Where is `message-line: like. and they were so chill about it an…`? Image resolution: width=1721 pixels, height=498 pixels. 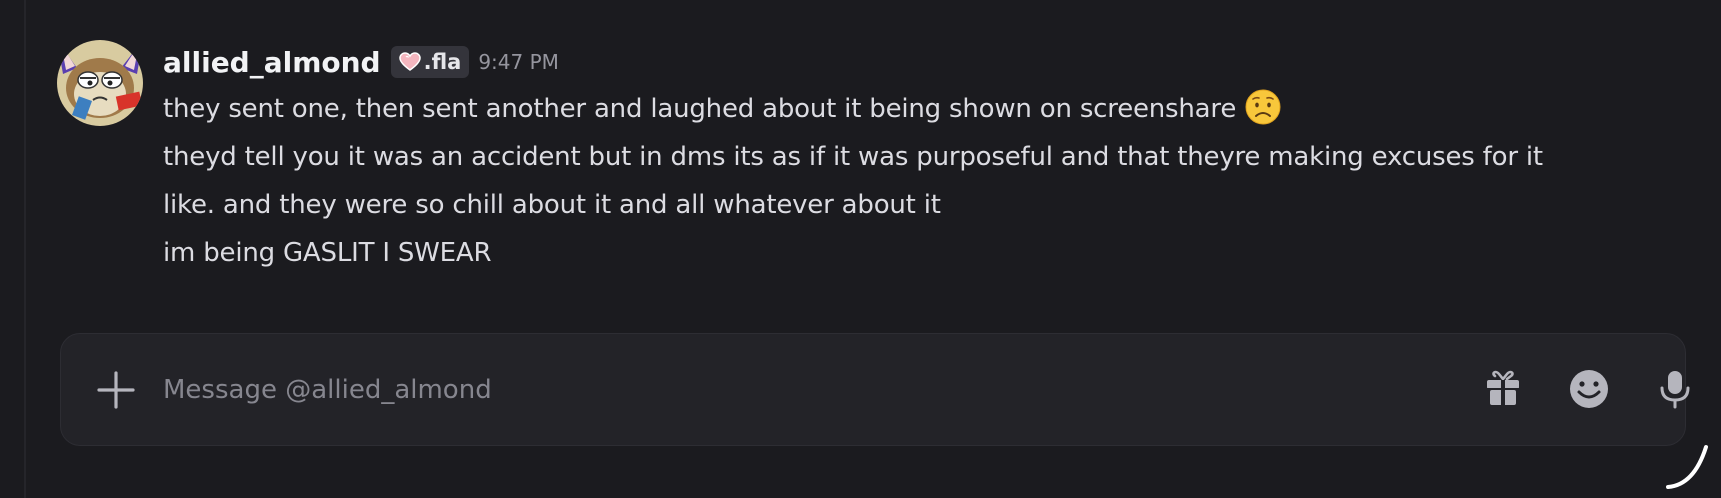 message-line: like. and they were so chill about it an… is located at coordinates (552, 205).